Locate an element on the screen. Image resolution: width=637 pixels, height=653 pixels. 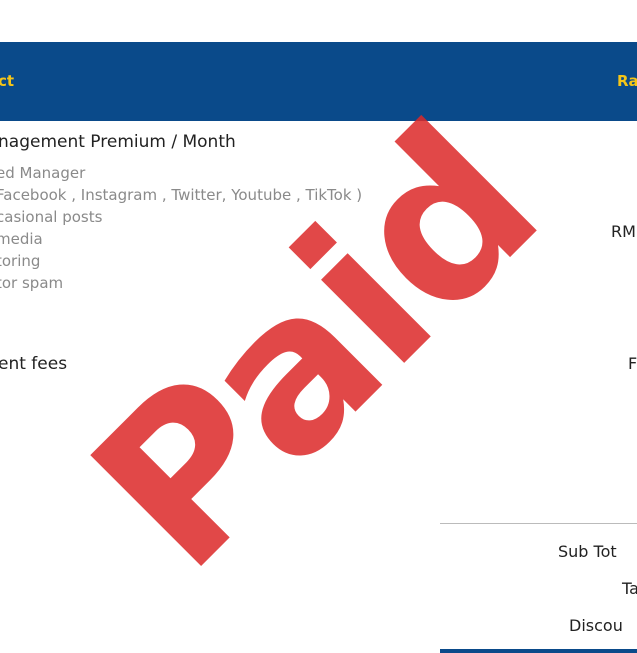
discount-label: Discou is located at coordinates (596, 625).